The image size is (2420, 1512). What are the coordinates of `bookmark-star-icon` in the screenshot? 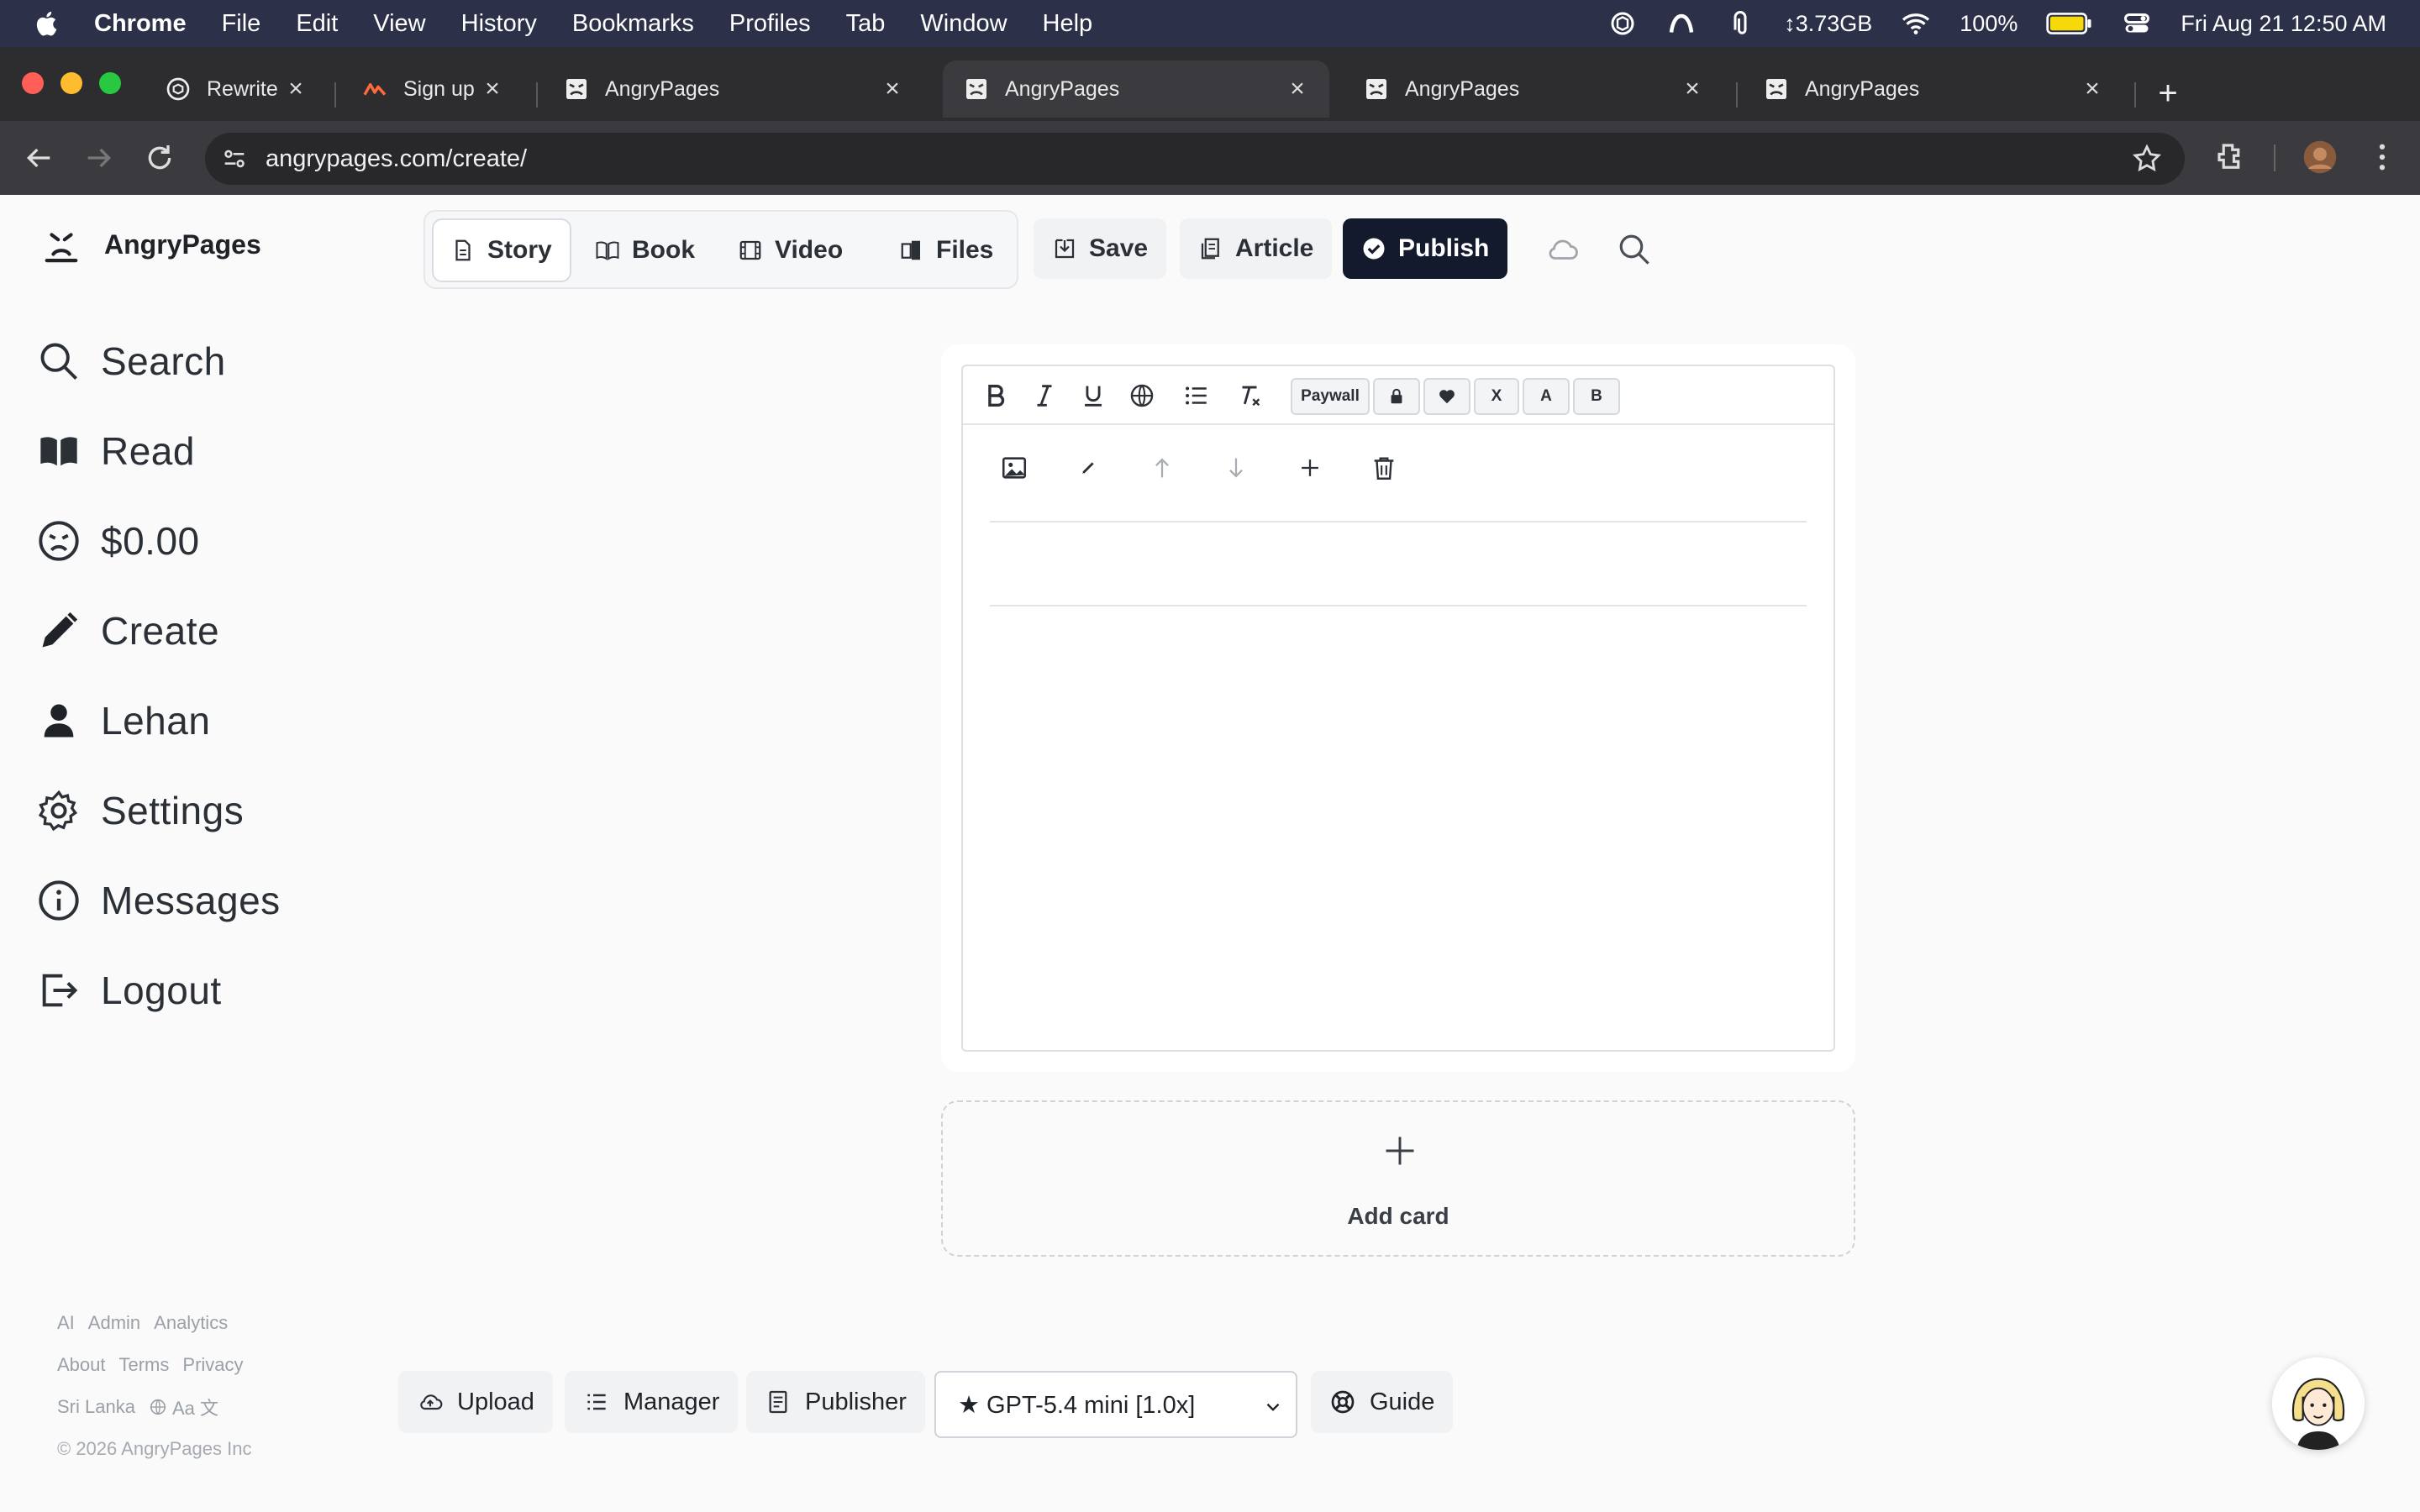 It's located at (2147, 159).